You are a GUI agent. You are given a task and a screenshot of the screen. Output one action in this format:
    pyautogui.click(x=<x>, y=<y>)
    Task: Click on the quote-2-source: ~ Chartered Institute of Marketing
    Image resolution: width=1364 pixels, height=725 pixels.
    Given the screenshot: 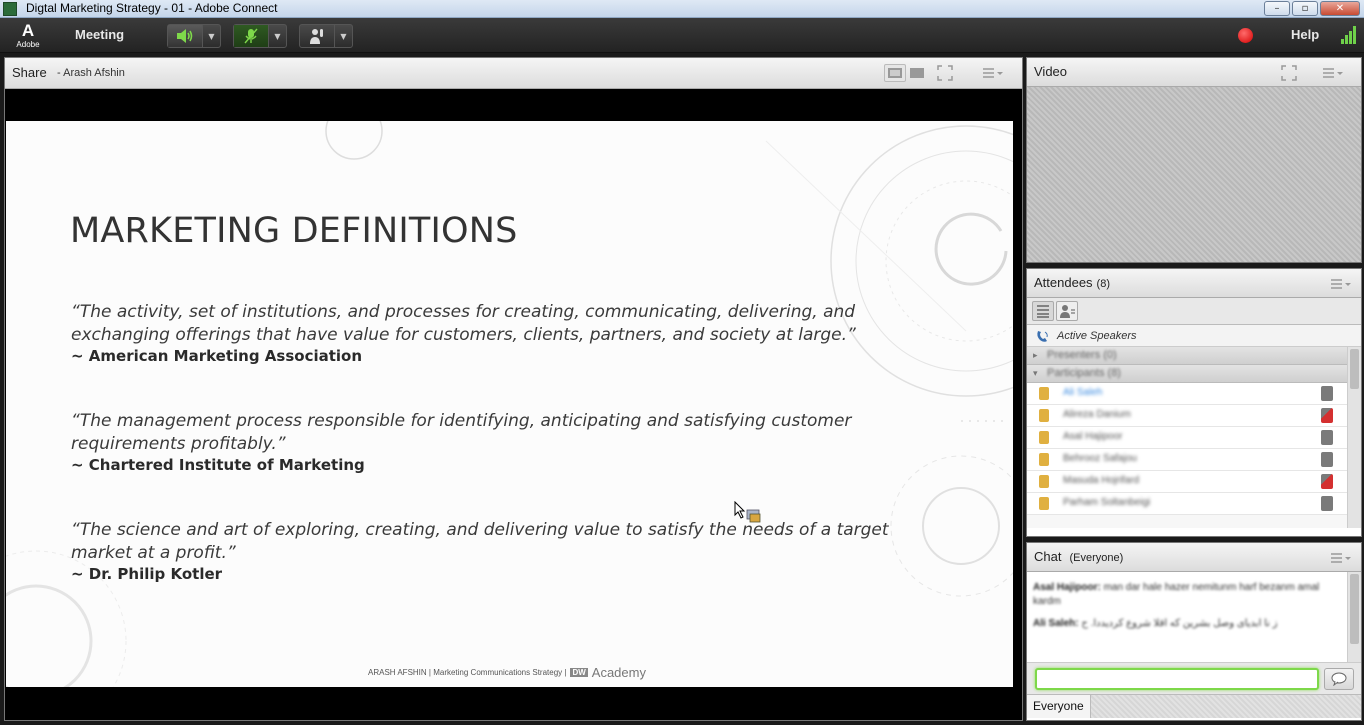 What is the action you would take?
    pyautogui.click(x=218, y=465)
    